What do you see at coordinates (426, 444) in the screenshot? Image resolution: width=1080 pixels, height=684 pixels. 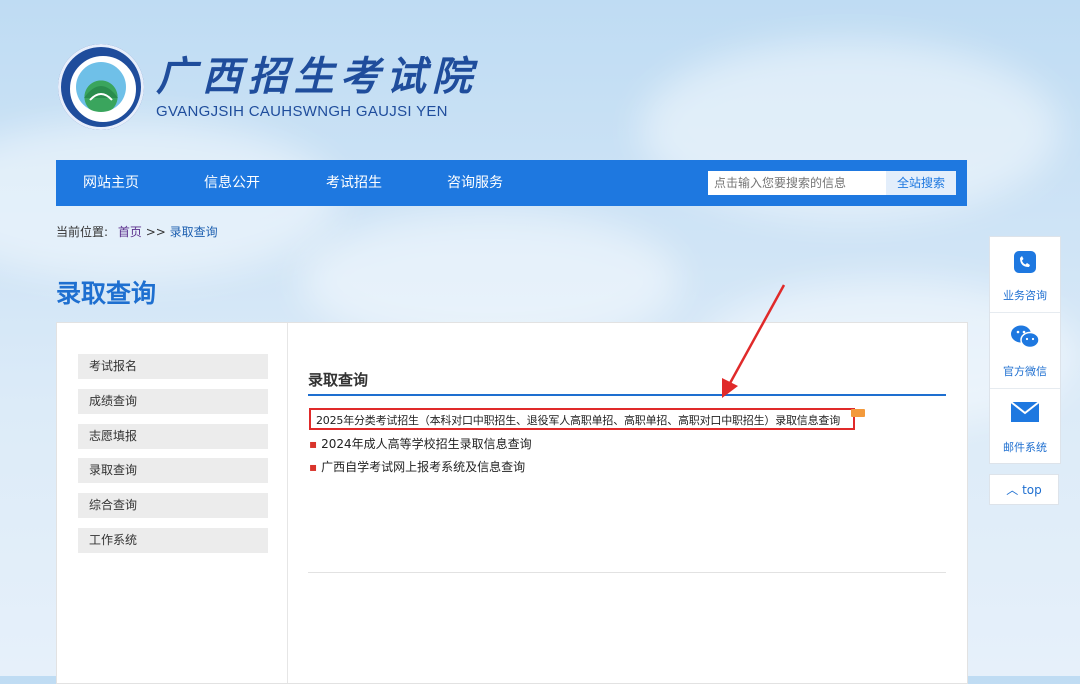 I see `admission-link-2024-adult: 2024年成人高等学校招生录取信息查询` at bounding box center [426, 444].